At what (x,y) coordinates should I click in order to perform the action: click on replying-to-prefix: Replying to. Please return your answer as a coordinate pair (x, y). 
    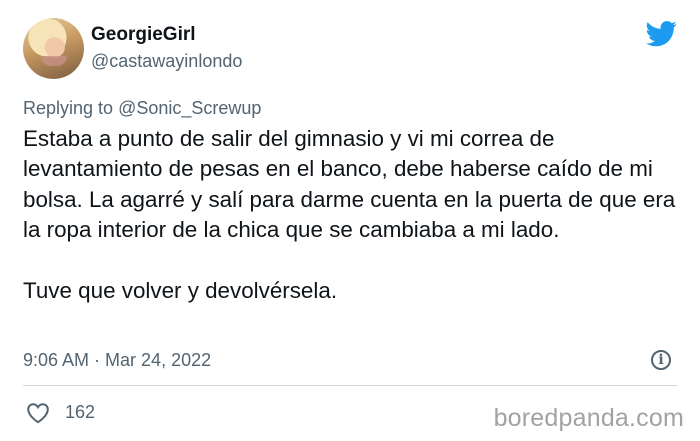
    Looking at the image, I should click on (71, 108).